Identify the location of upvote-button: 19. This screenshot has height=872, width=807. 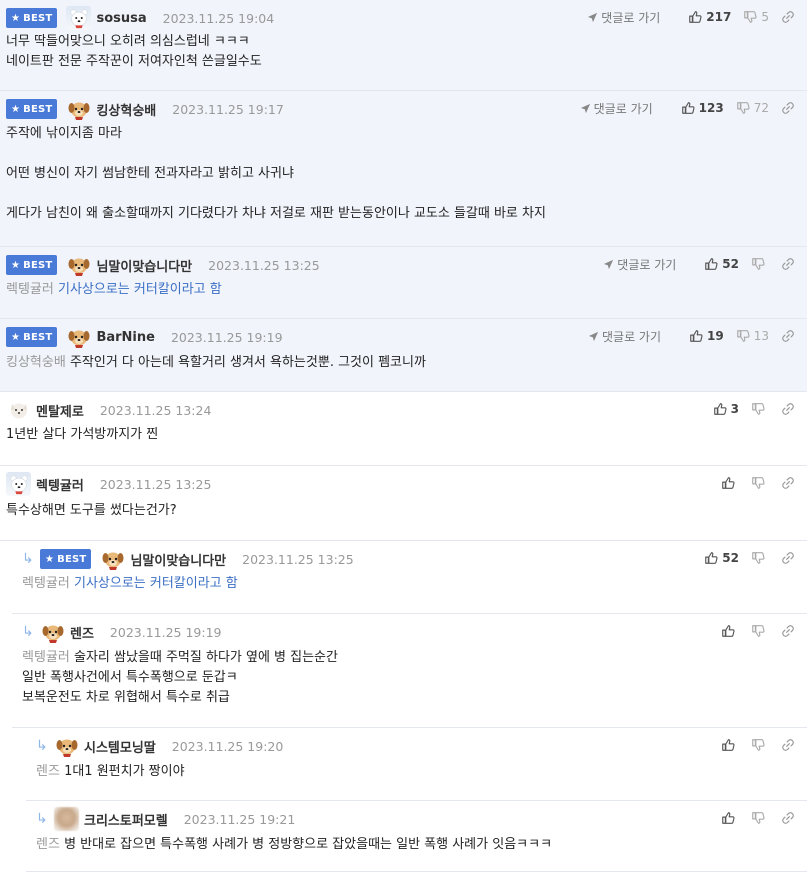
(706, 336).